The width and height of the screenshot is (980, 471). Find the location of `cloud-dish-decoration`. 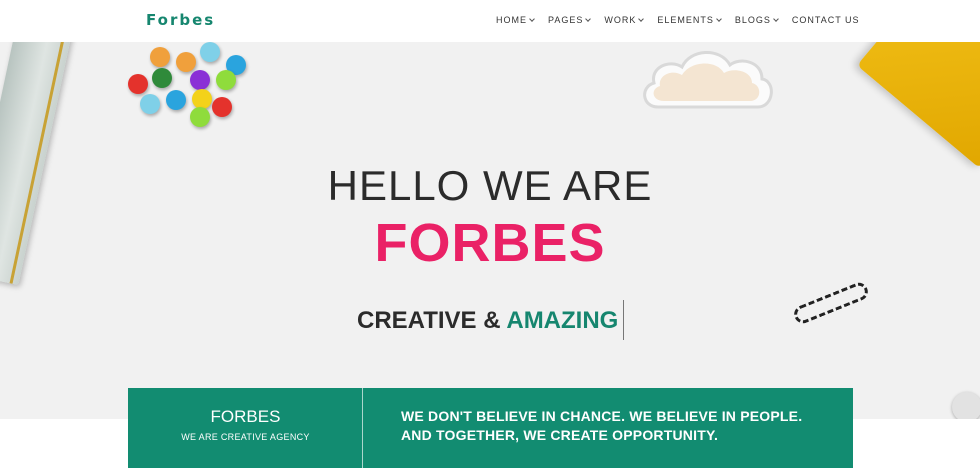

cloud-dish-decoration is located at coordinates (708, 80).